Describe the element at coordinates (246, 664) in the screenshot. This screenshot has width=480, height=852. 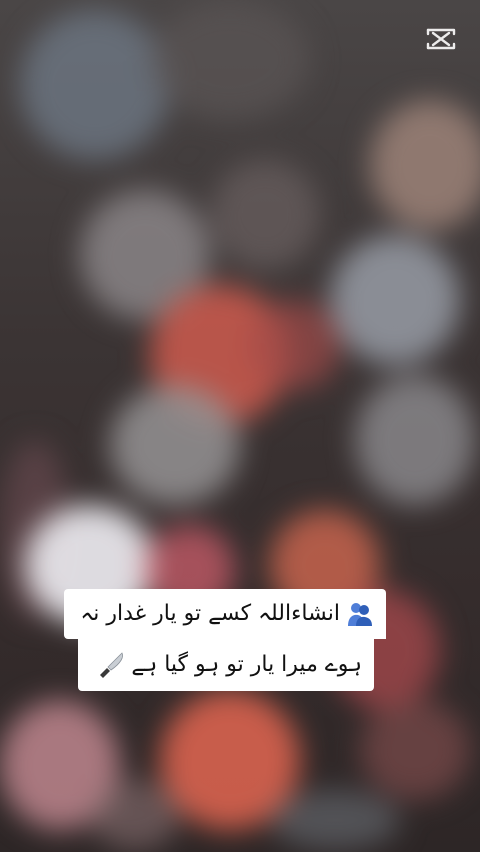
I see `caption-line-2-text: ہوے میرا یار تو ہو گیا ہے` at that location.